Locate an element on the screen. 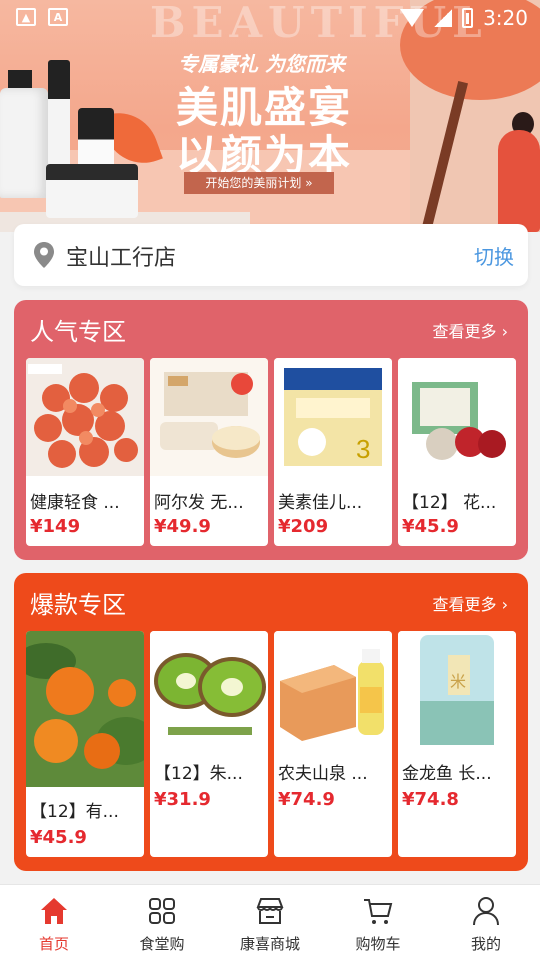 The image size is (540, 960). home-icon is located at coordinates (54, 911).